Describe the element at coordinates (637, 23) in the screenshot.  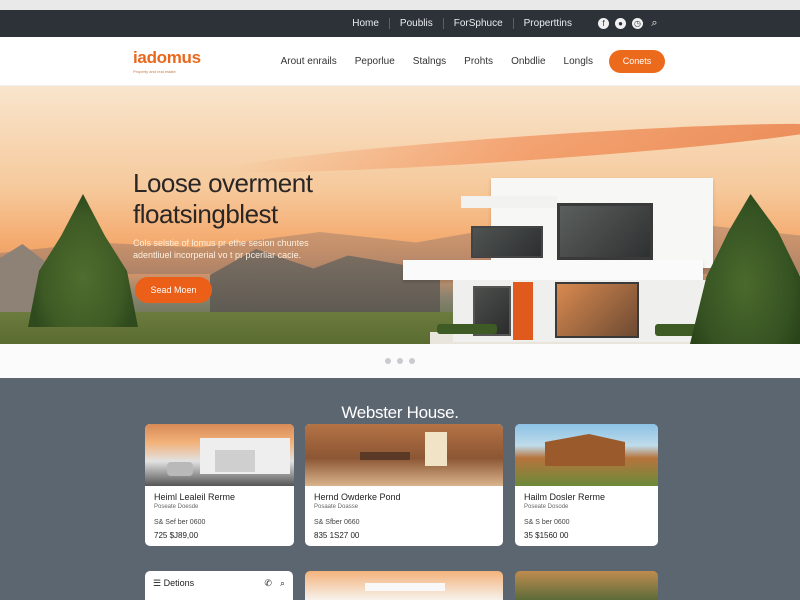
I see `time-icon: ◷` at that location.